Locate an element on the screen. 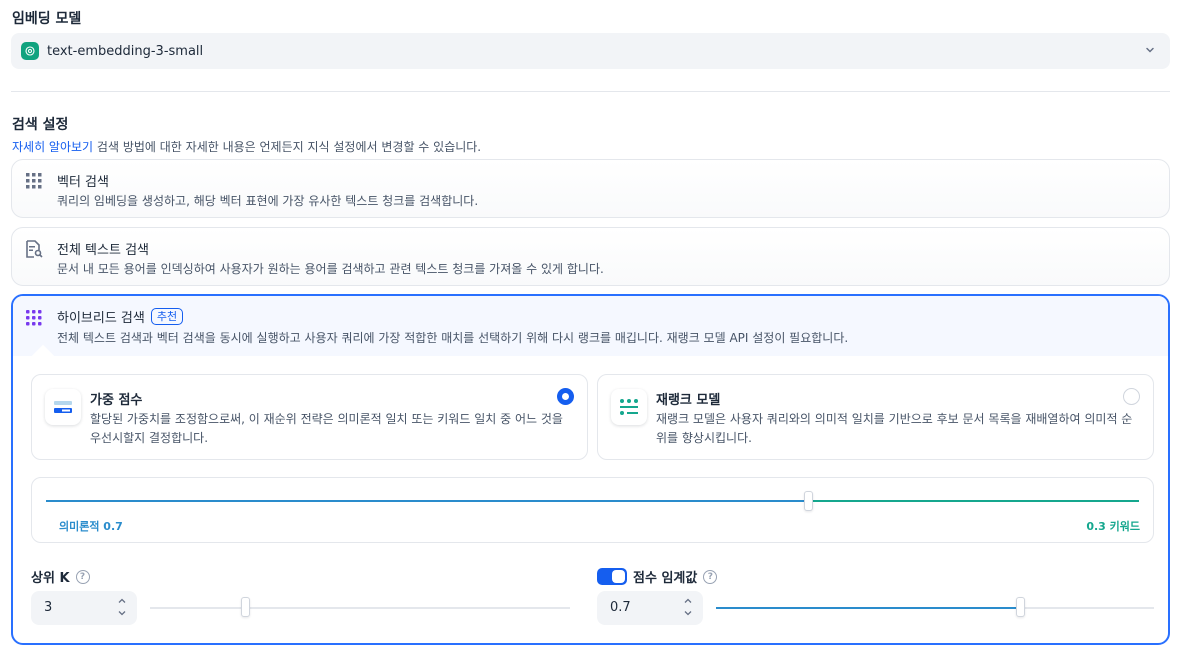 This screenshot has width=1187, height=655. weighted-score-icon is located at coordinates (63, 407).